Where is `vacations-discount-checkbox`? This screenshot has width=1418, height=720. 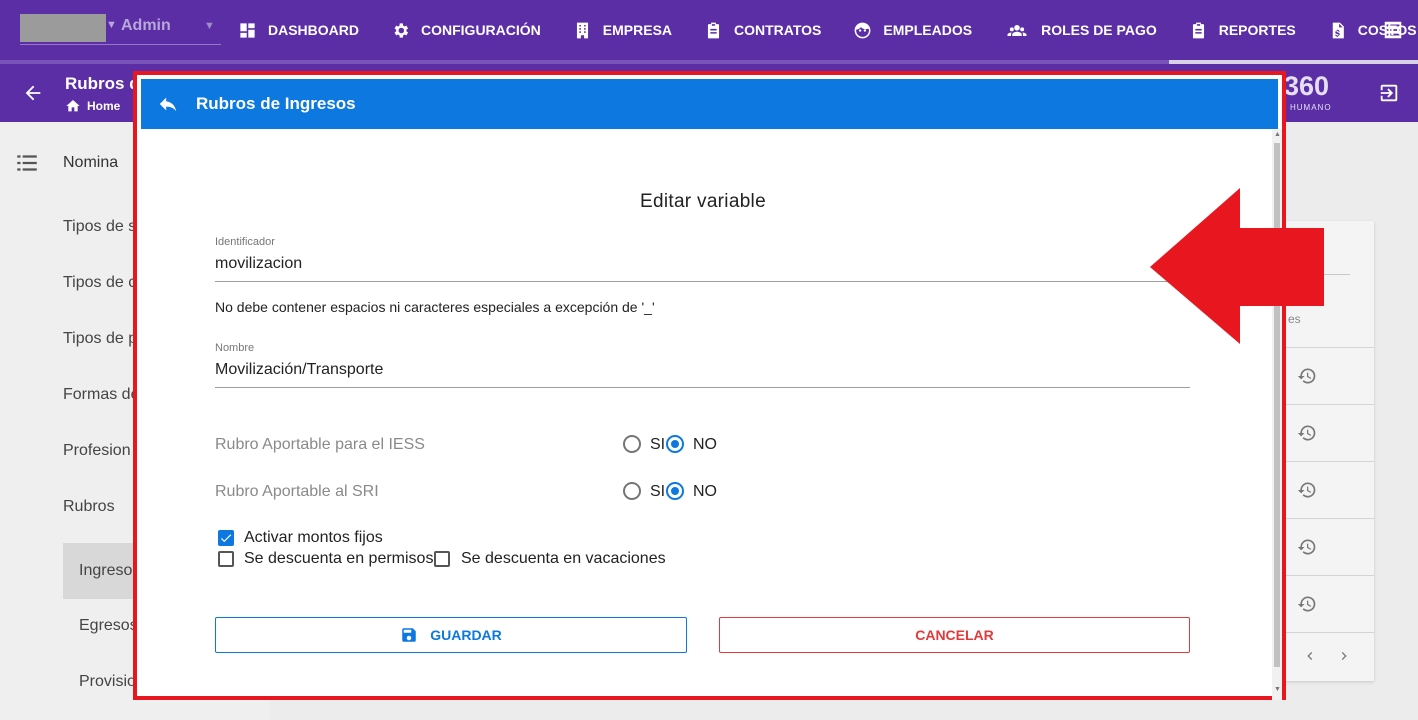
vacations-discount-checkbox is located at coordinates (442, 559).